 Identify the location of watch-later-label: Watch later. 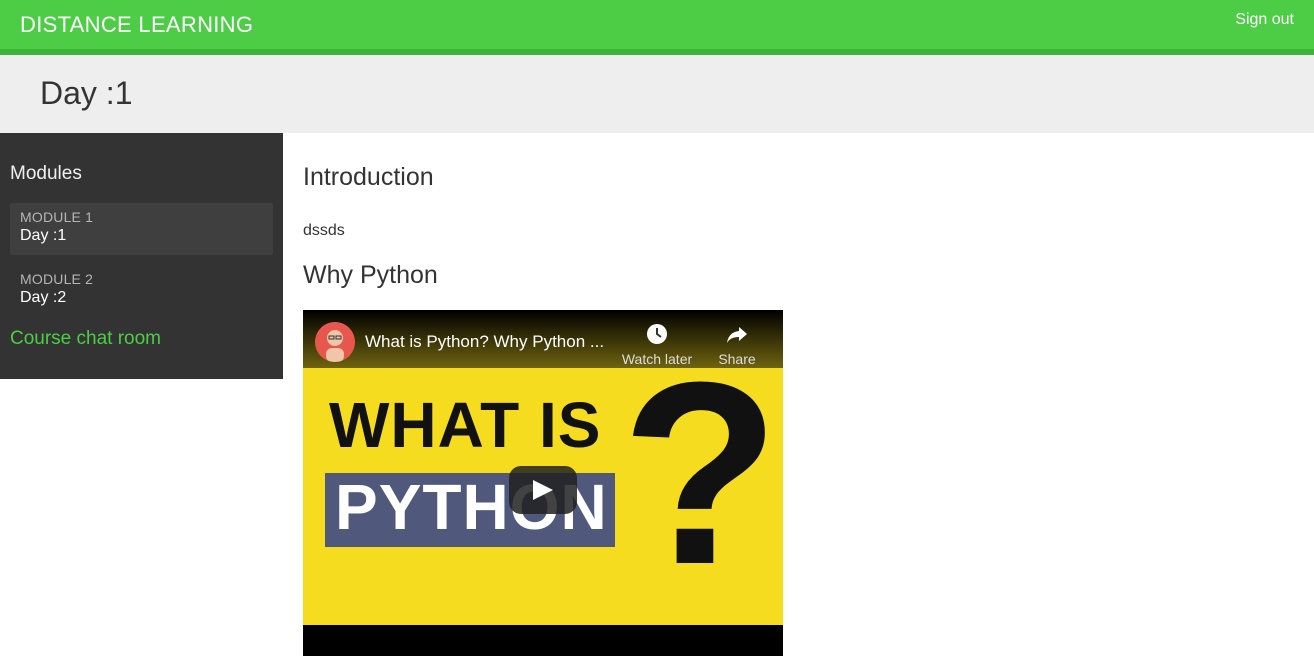
(657, 359).